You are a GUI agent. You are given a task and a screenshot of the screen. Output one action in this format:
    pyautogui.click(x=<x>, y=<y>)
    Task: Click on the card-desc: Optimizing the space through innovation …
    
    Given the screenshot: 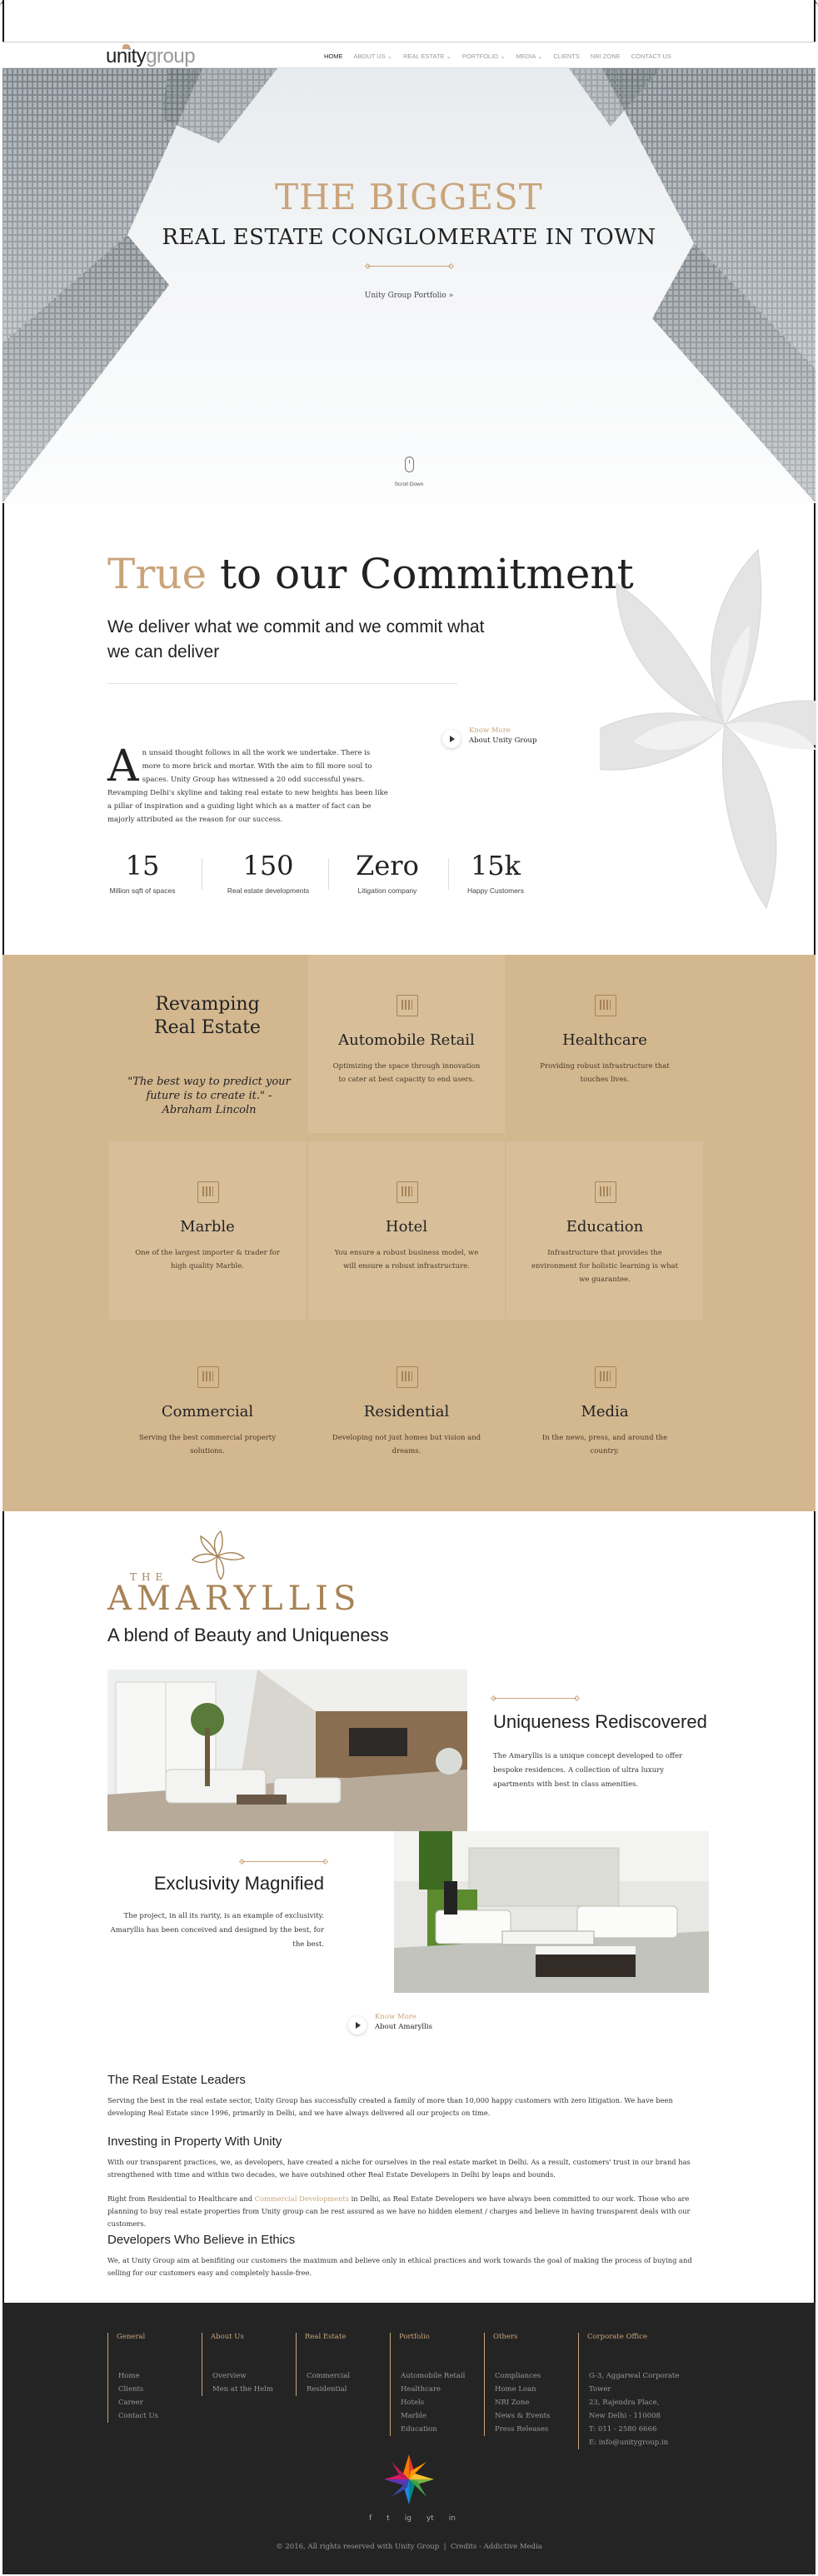 What is the action you would take?
    pyautogui.click(x=406, y=1073)
    